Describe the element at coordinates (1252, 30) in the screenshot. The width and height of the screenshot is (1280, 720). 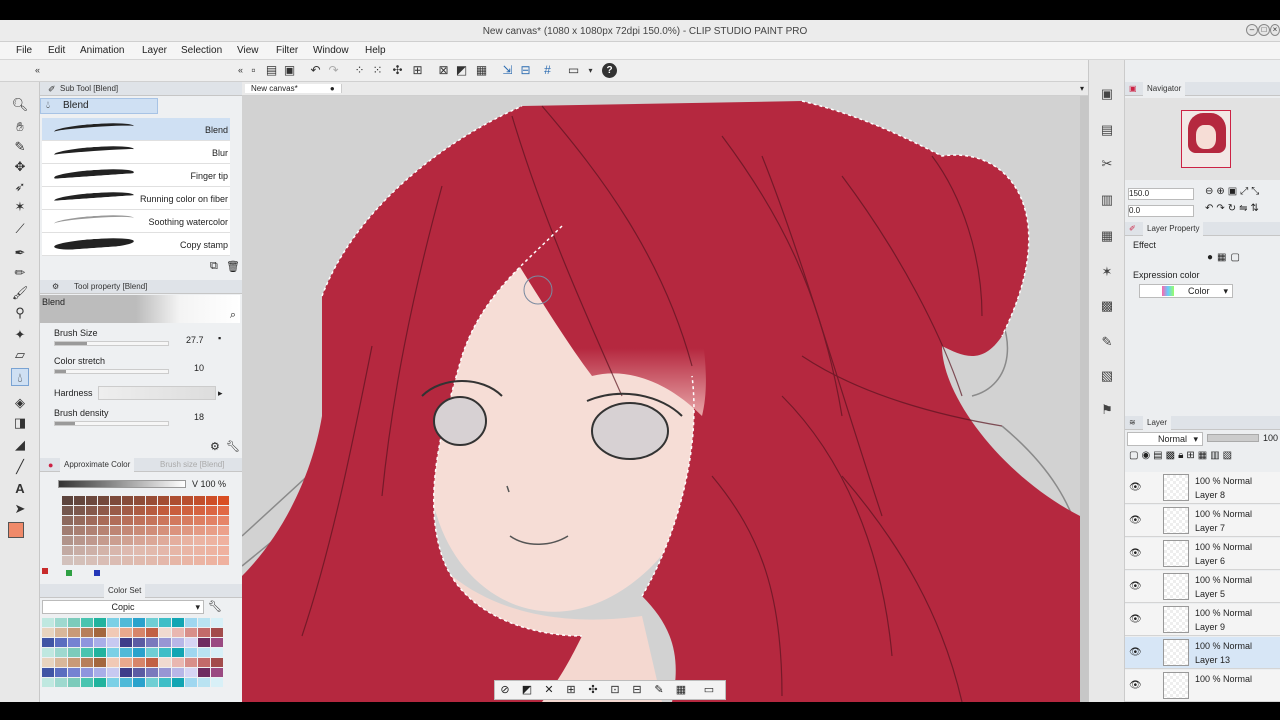
I see `minimize-button: –` at that location.